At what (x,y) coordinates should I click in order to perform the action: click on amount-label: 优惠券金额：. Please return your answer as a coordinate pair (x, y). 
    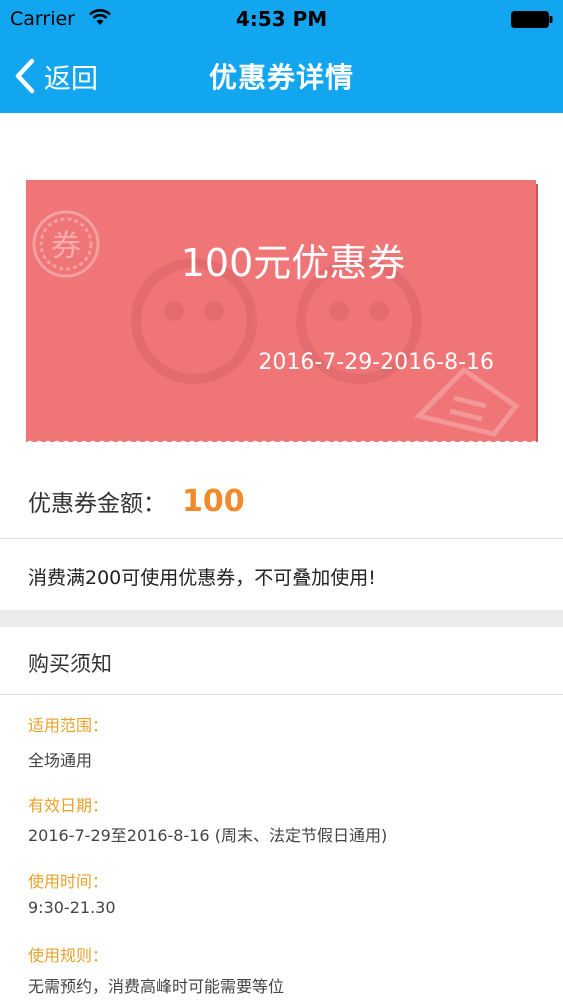
    Looking at the image, I should click on (97, 504).